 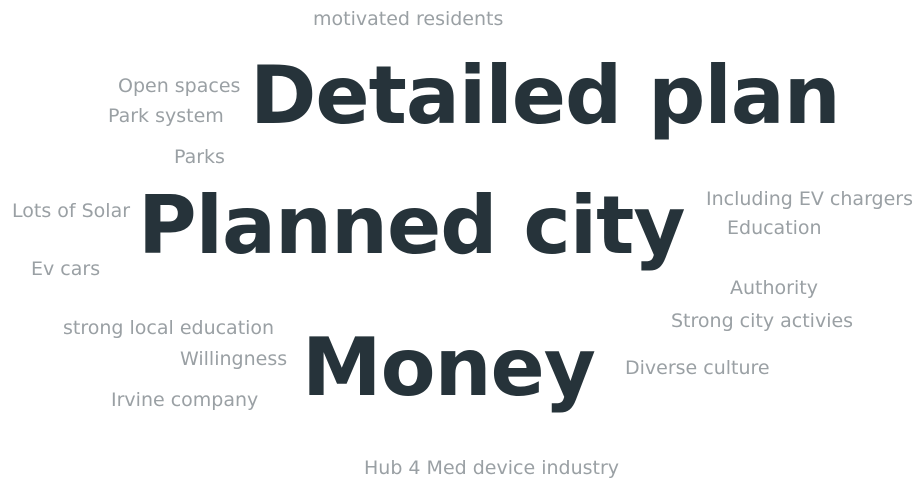 What do you see at coordinates (185, 400) in the screenshot?
I see `word-irvine-company: Irvine company` at bounding box center [185, 400].